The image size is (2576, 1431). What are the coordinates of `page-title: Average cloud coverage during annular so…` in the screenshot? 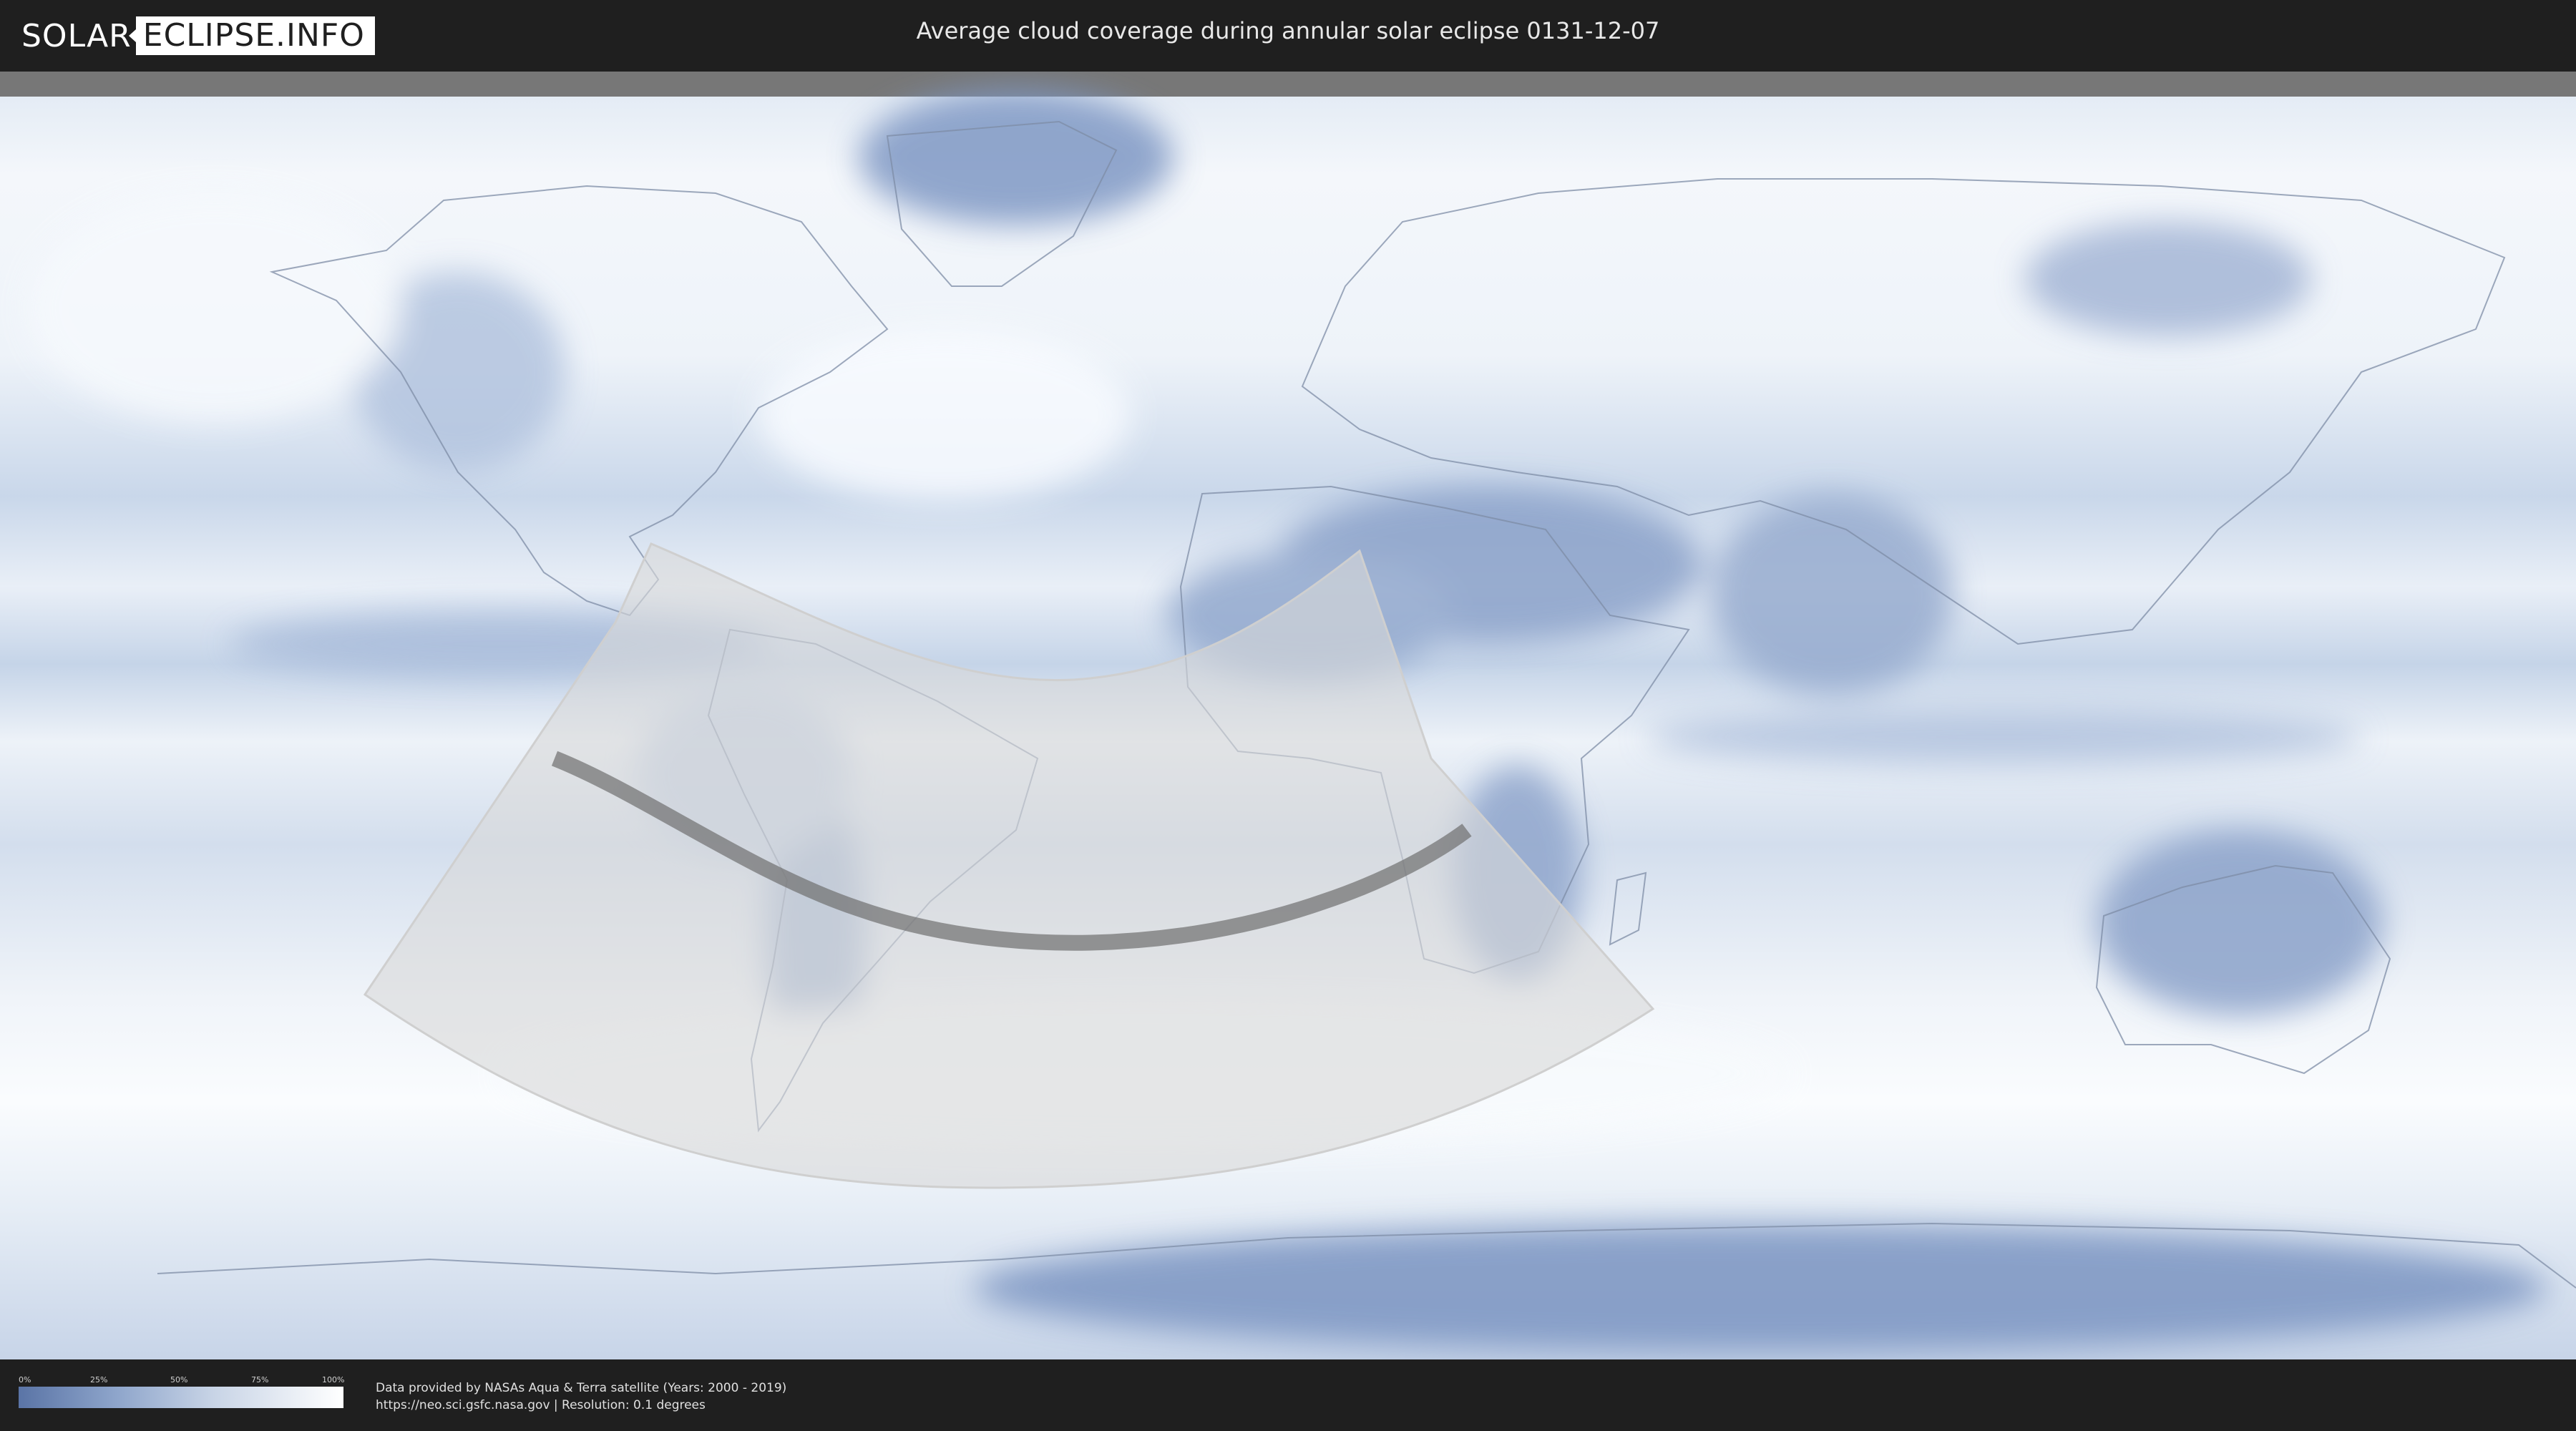 It's located at (1288, 31).